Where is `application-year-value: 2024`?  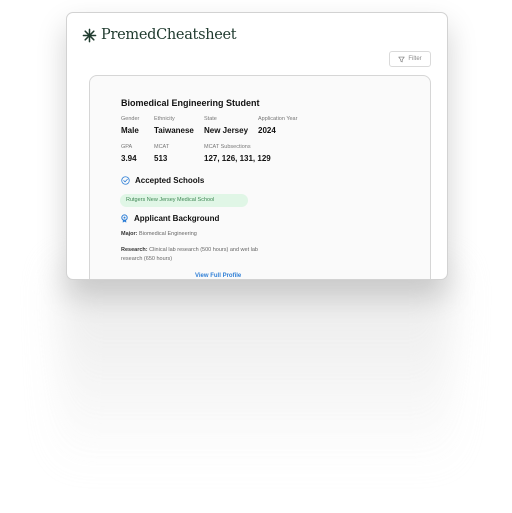
application-year-value: 2024 is located at coordinates (267, 130).